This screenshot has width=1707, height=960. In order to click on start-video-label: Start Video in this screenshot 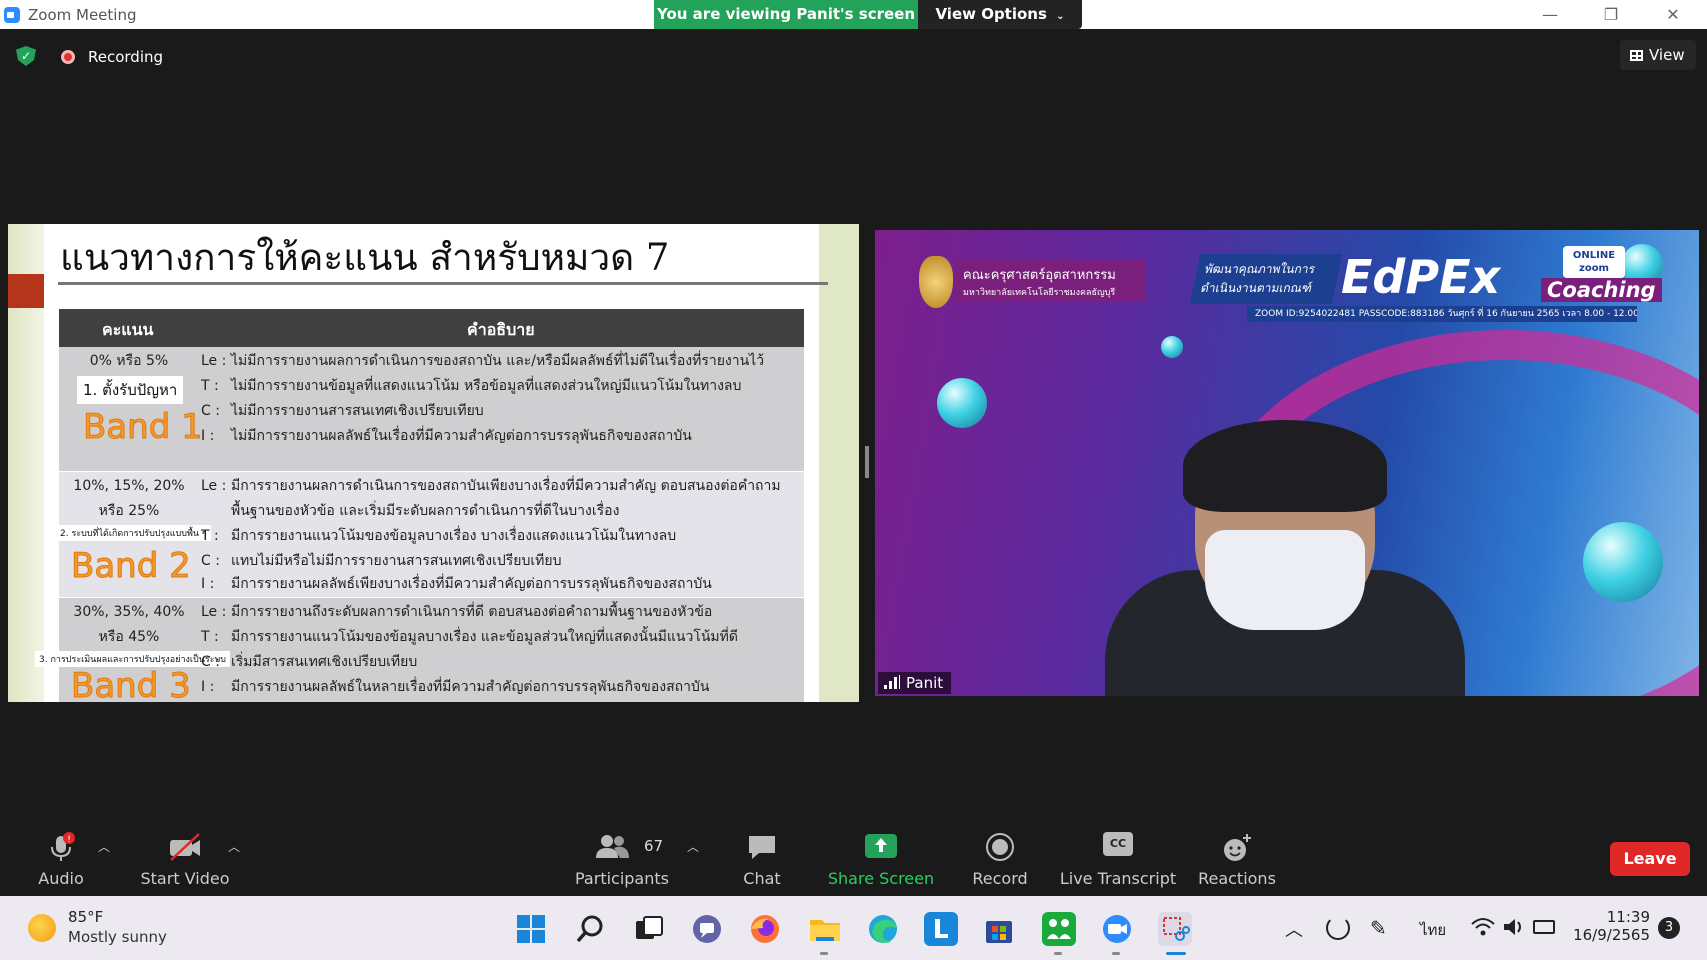, I will do `click(185, 878)`.